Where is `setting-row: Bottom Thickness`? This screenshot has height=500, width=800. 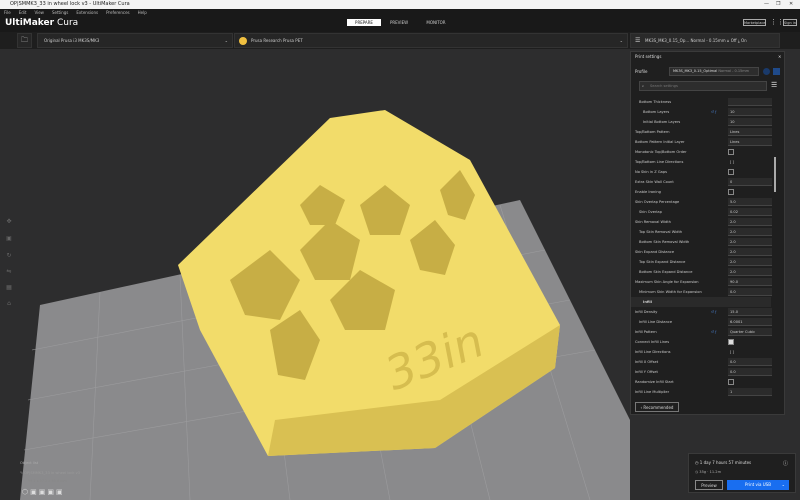
setting-row: Bottom Thickness is located at coordinates (701, 102).